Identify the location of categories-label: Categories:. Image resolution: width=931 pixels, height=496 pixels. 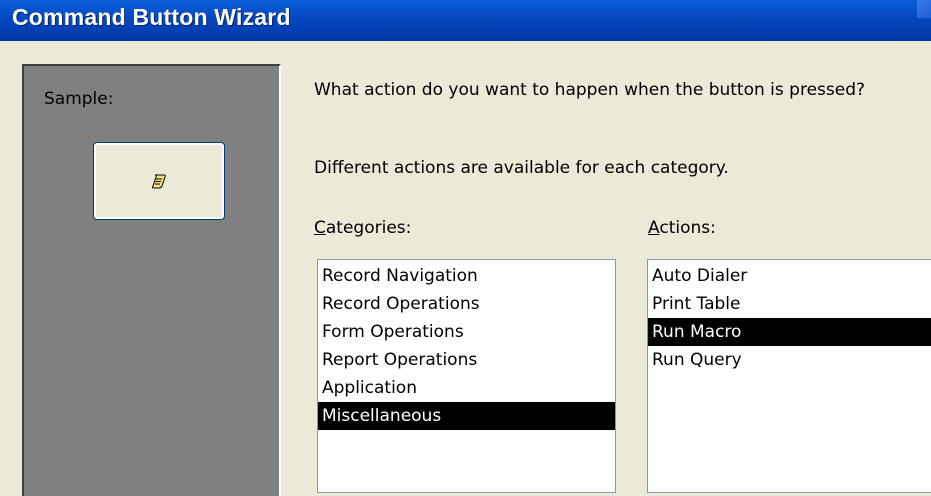
(362, 228).